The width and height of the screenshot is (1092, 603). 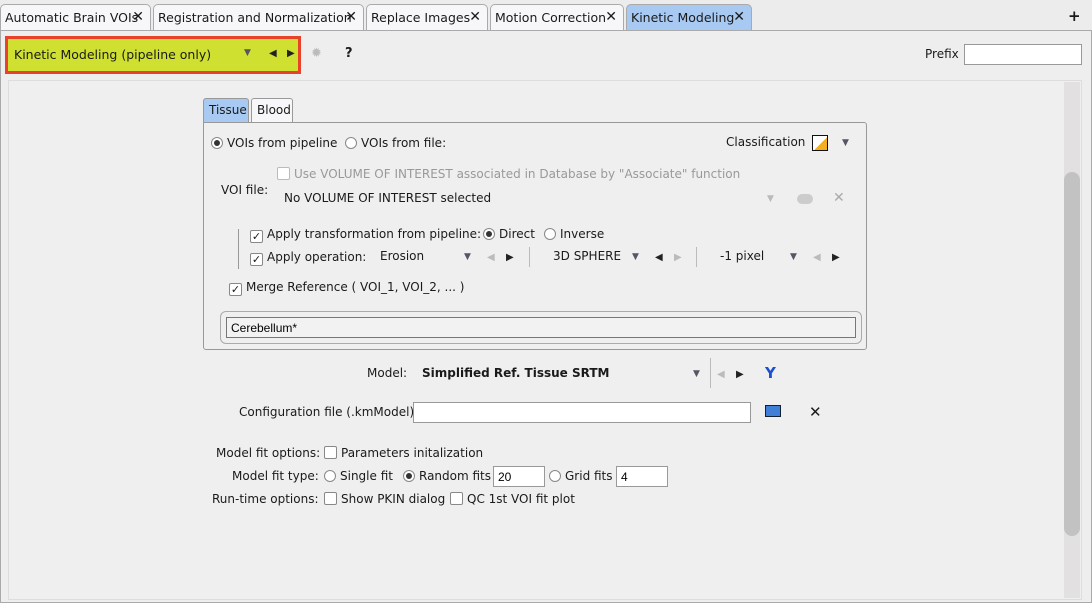 What do you see at coordinates (404, 143) in the screenshot?
I see `label: VOIs from file:` at bounding box center [404, 143].